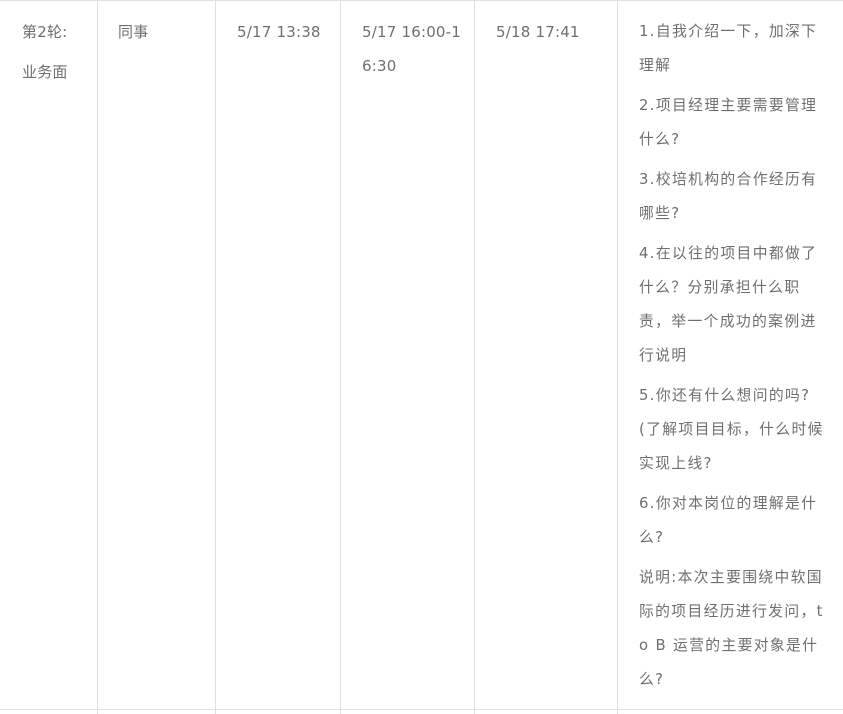 The height and width of the screenshot is (714, 843). I want to click on result-time-cell: 5/18 17:41, so click(538, 32).